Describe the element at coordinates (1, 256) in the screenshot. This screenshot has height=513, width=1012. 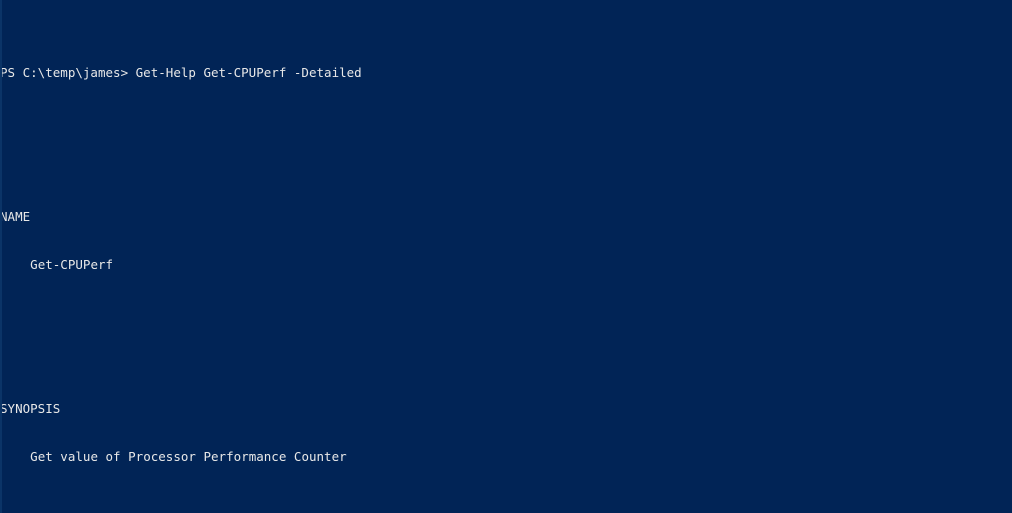
I see `console-left-edge` at that location.